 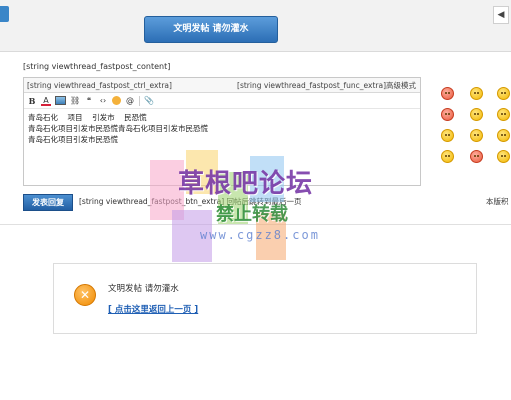 I want to click on quote-icon: ❝, so click(x=89, y=101).